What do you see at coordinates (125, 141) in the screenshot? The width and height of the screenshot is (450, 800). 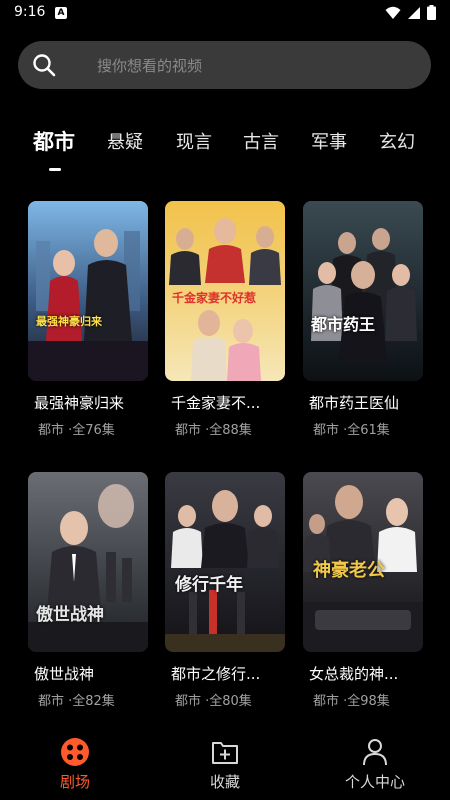 I see `tab-xuanyi: 悬疑` at bounding box center [125, 141].